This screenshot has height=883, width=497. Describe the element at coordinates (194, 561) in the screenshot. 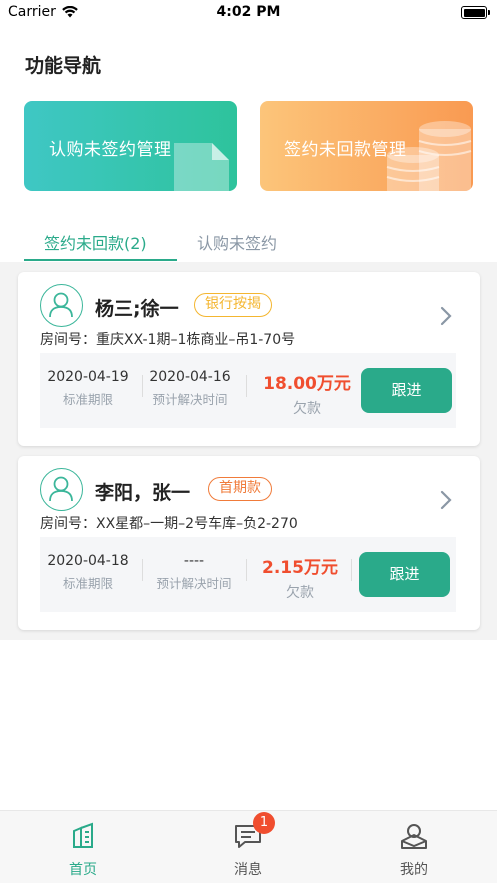

I see `expected-date: ----` at that location.